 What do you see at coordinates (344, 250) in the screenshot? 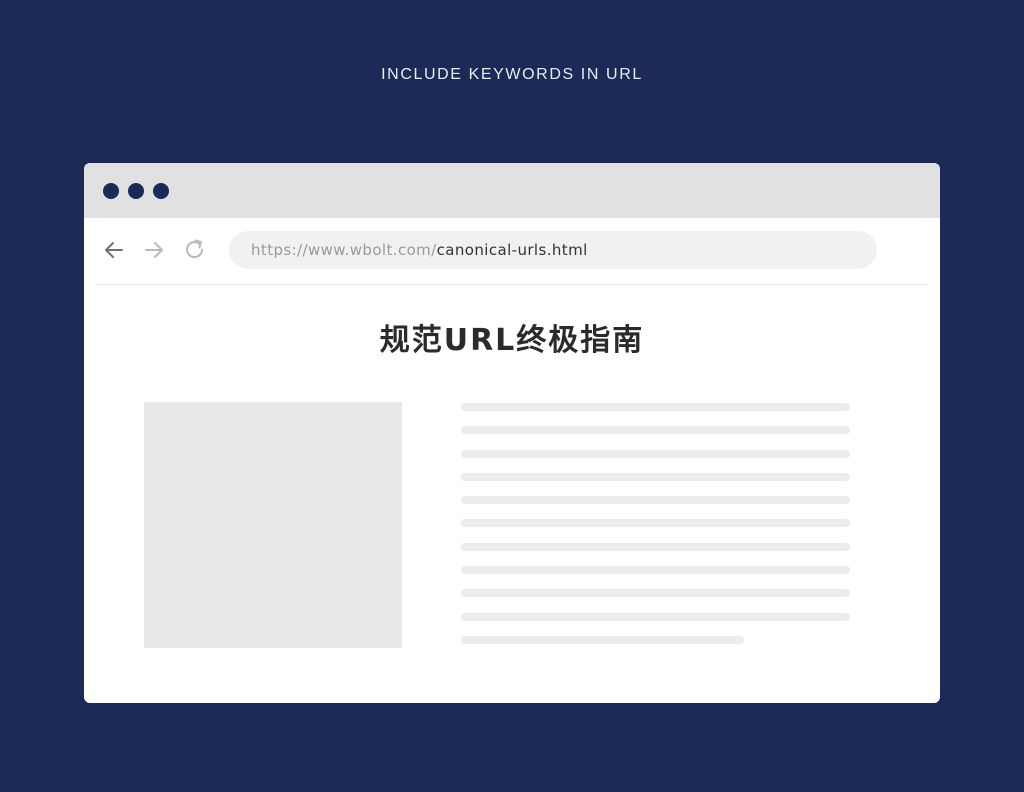
I see `url-domain: https://www.wbolt.com/` at bounding box center [344, 250].